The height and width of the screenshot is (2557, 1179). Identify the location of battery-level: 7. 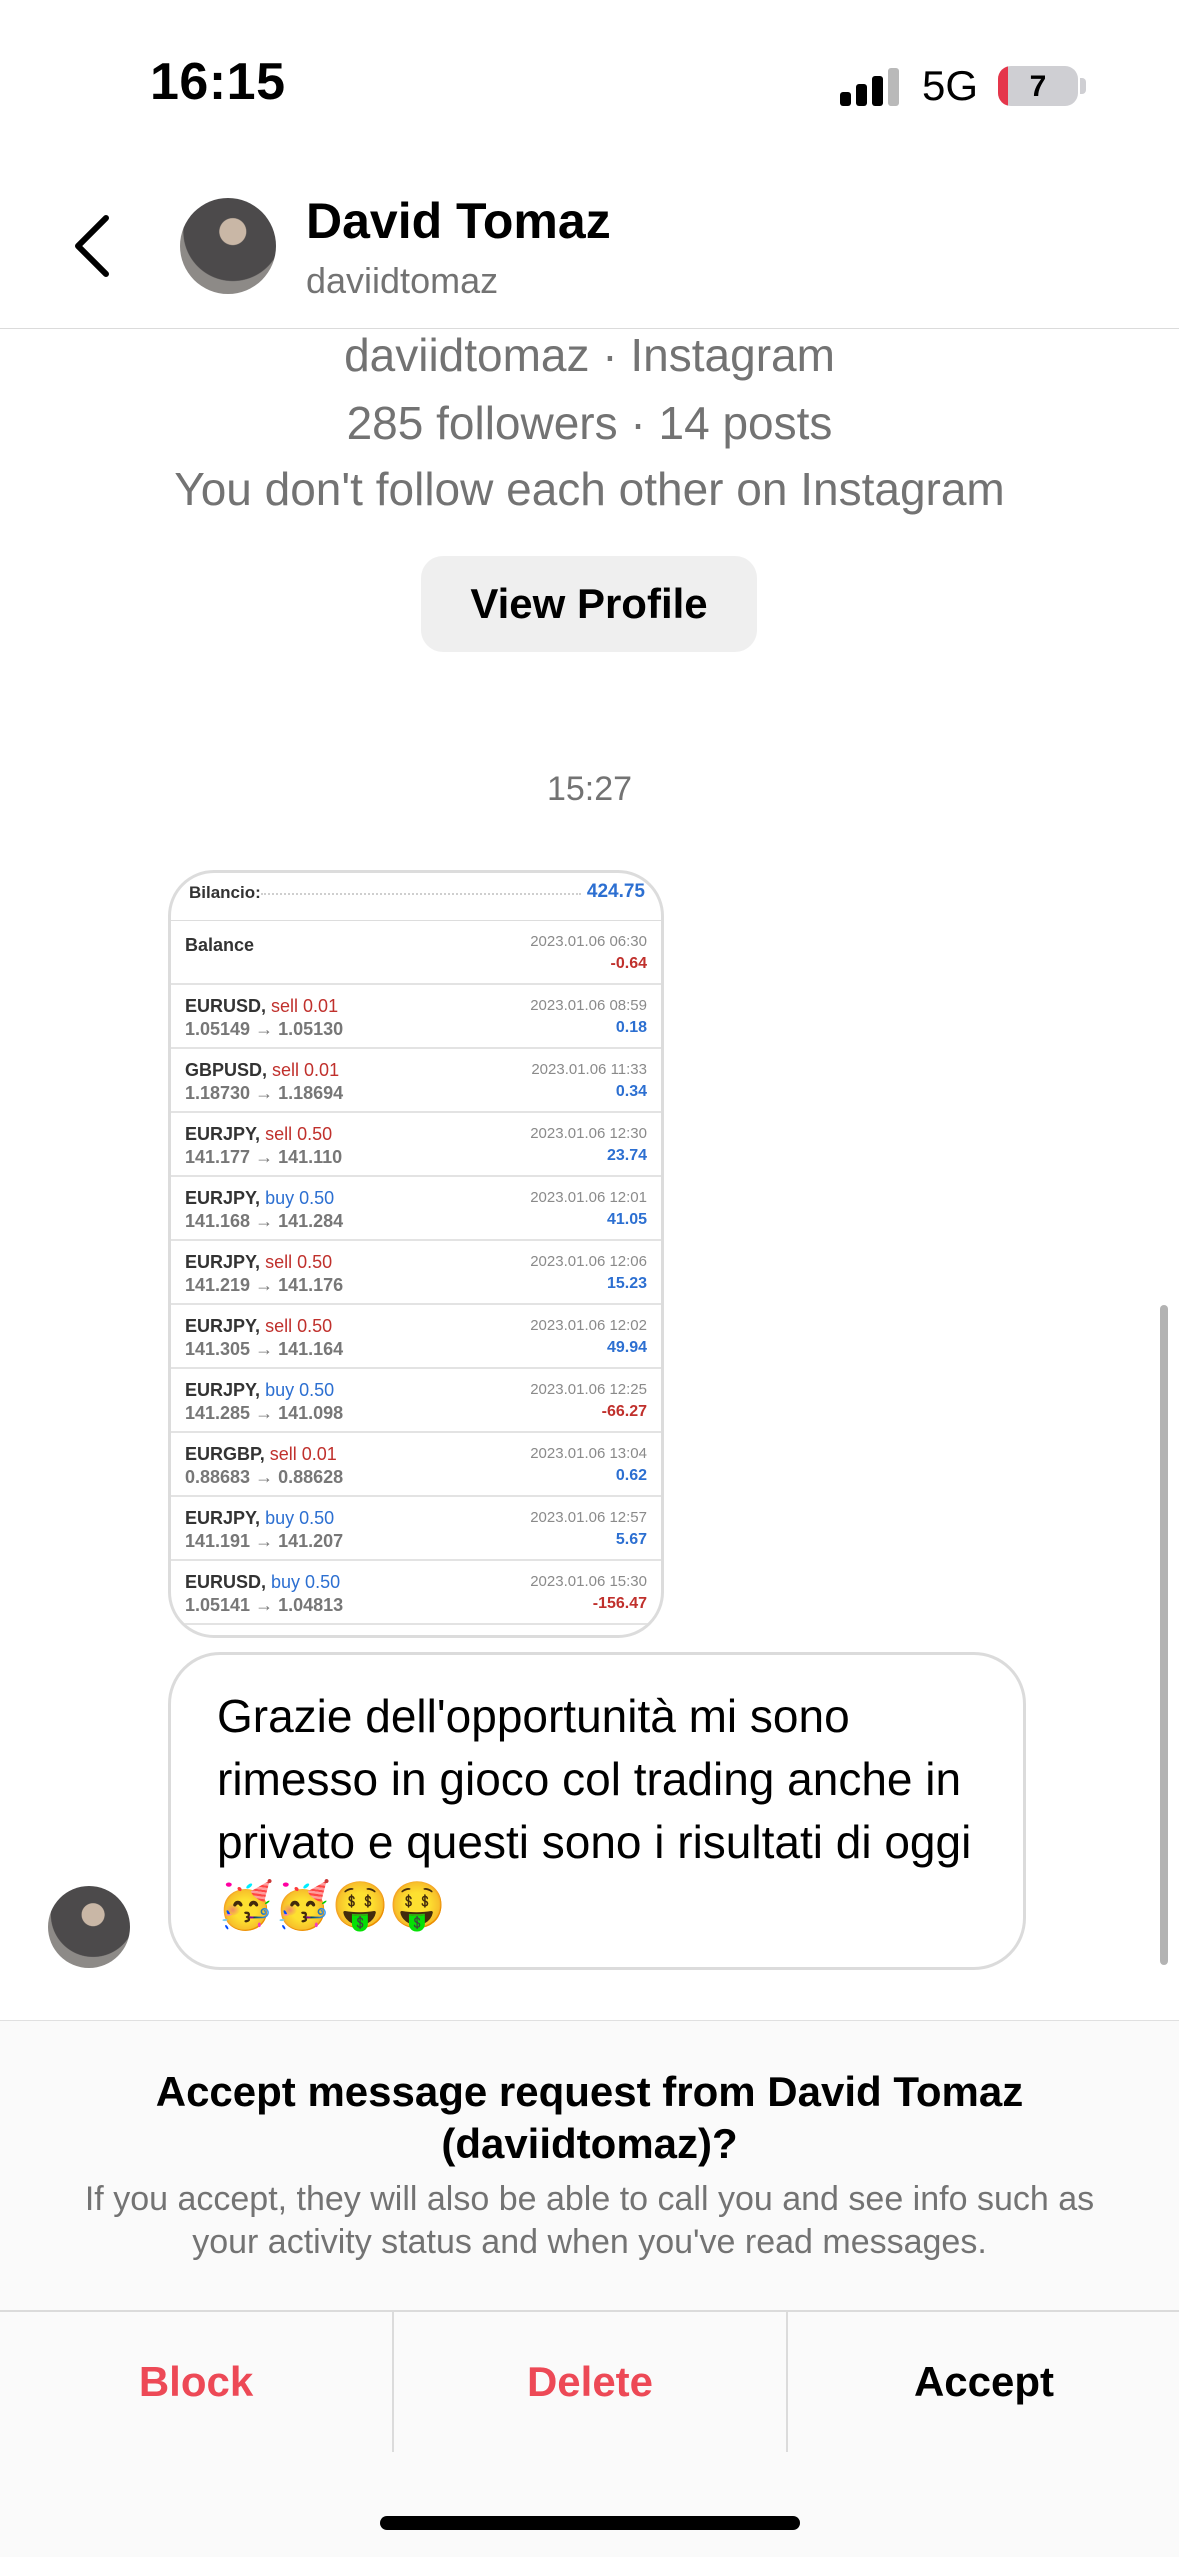
(1038, 86).